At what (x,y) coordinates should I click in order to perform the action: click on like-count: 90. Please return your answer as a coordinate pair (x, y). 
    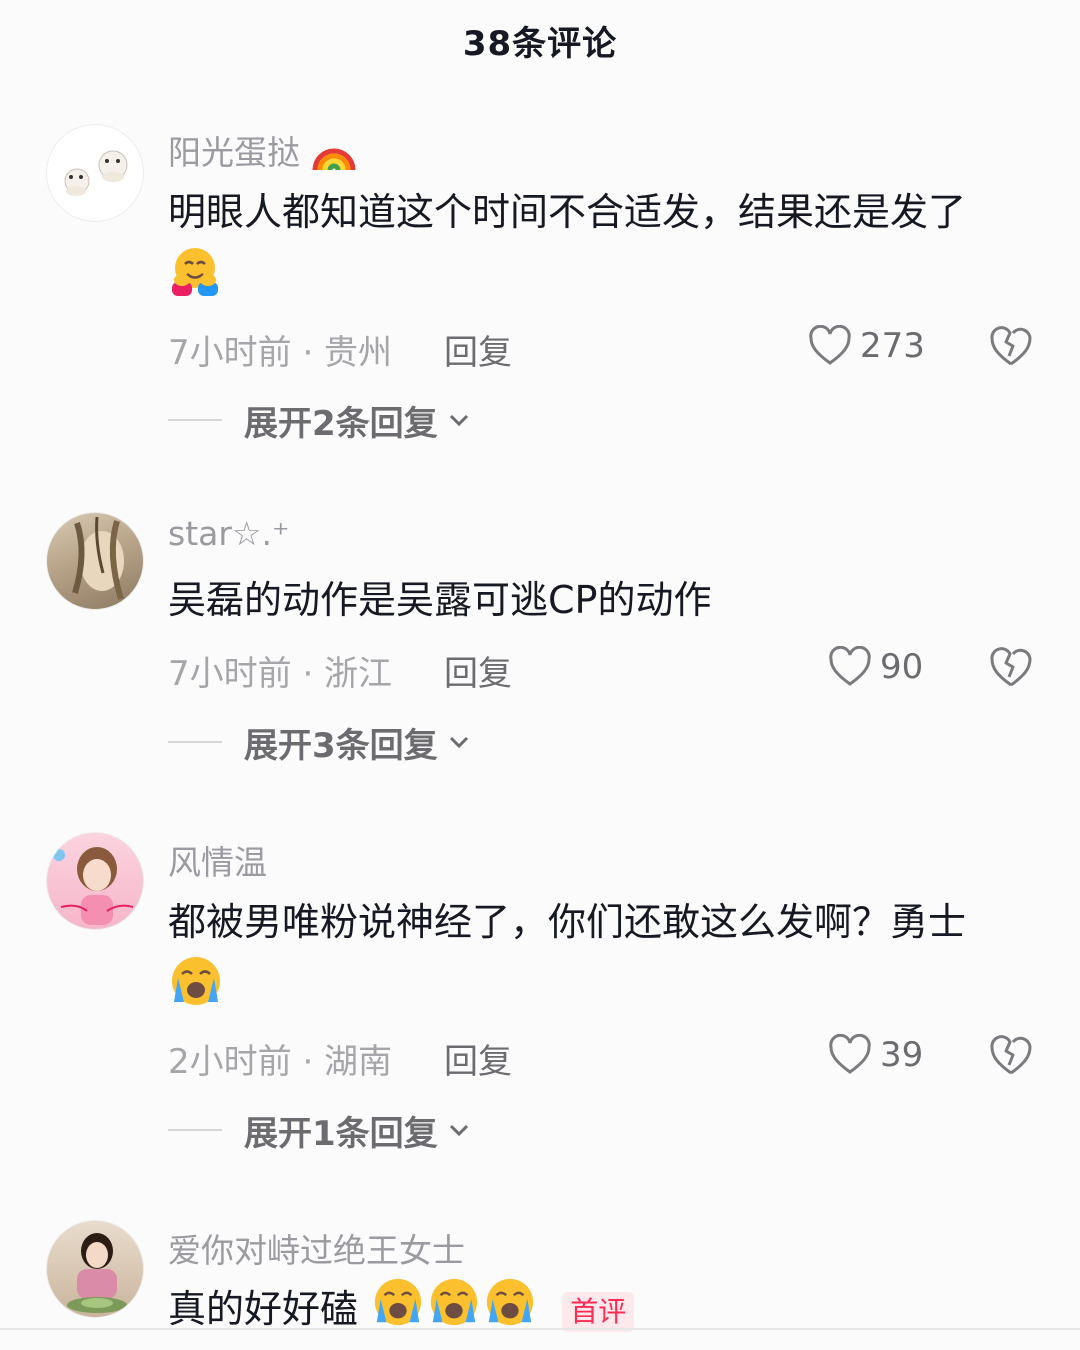
    Looking at the image, I should click on (902, 667).